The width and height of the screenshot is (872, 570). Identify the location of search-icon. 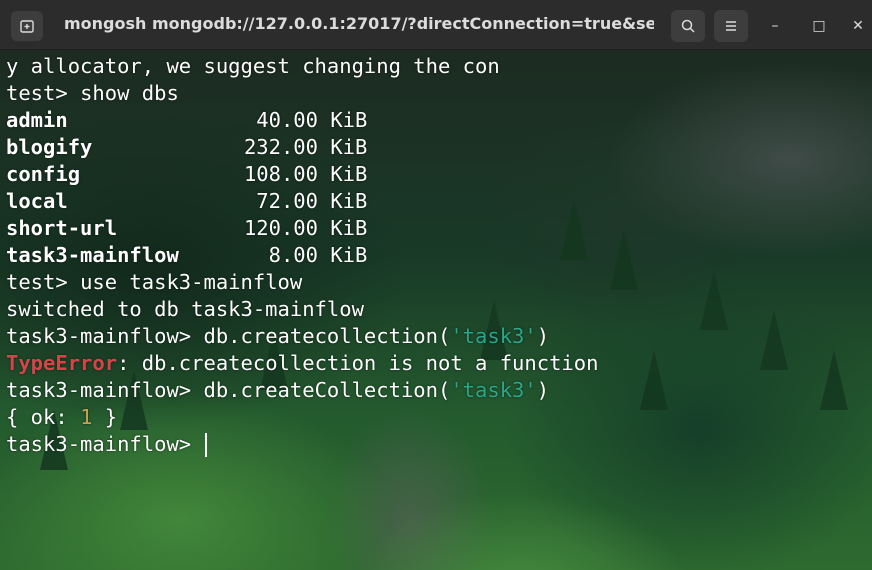
(688, 26).